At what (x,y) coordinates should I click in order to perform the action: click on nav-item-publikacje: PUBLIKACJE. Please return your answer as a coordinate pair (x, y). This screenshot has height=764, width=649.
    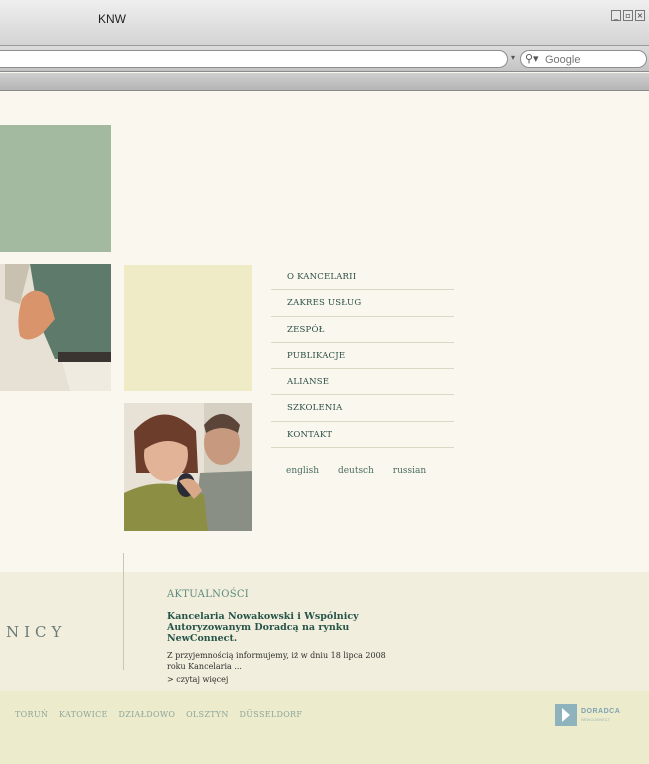
    Looking at the image, I should click on (362, 356).